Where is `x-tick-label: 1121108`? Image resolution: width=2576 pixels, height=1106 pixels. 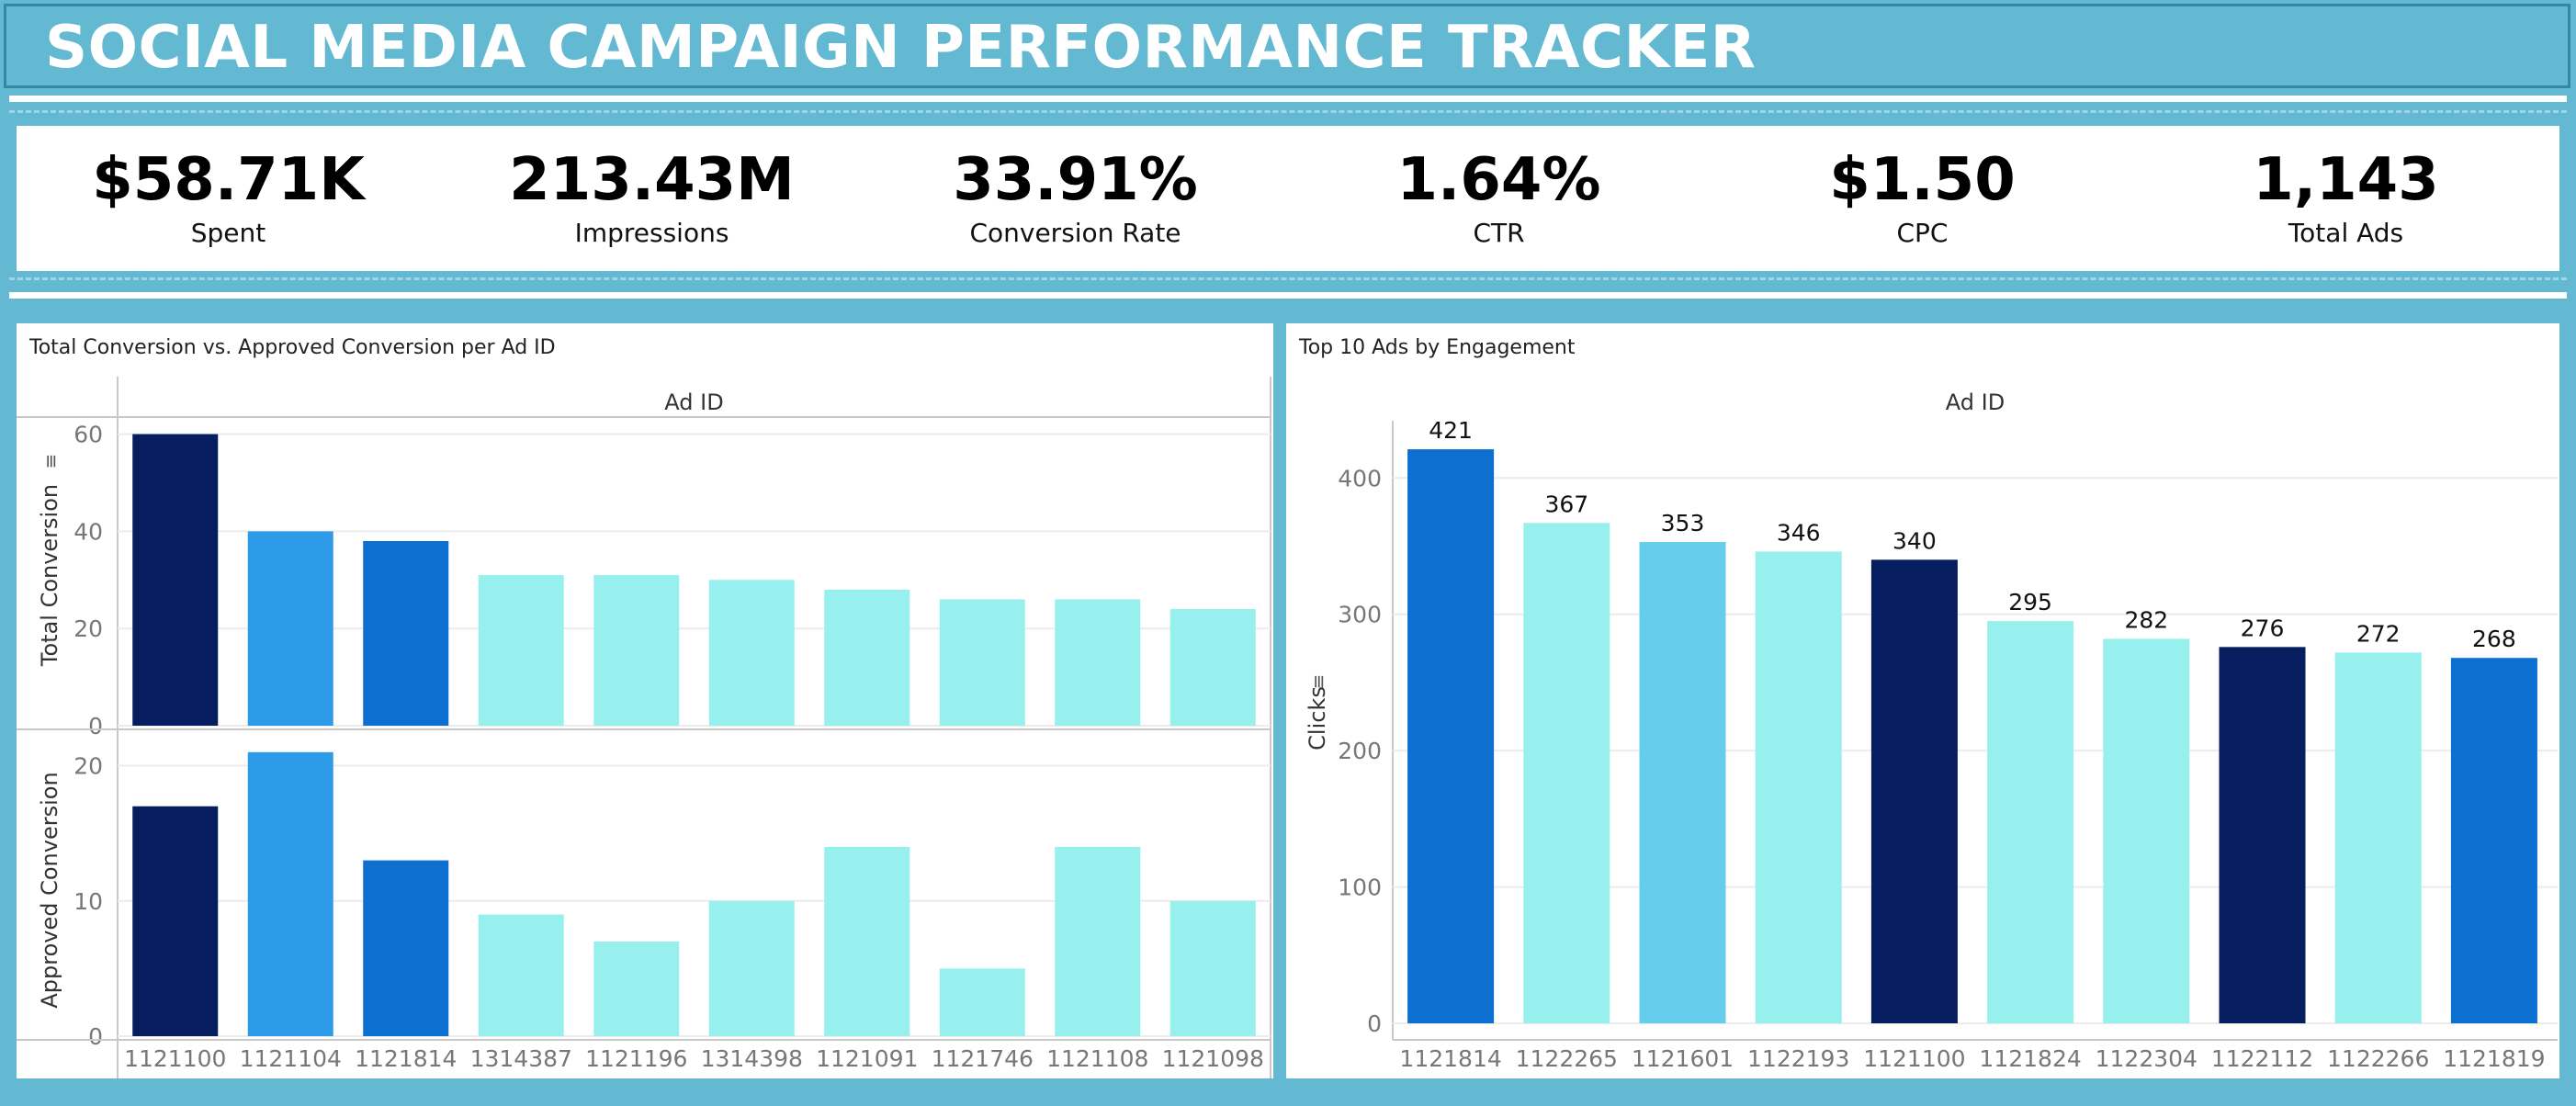 x-tick-label: 1121108 is located at coordinates (1097, 1058).